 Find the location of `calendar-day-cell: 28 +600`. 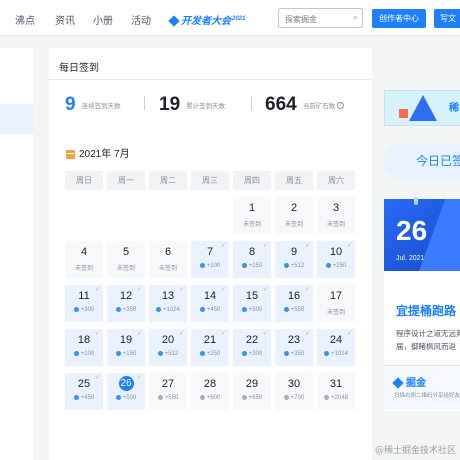

calendar-day-cell: 28 +600 is located at coordinates (210, 391).